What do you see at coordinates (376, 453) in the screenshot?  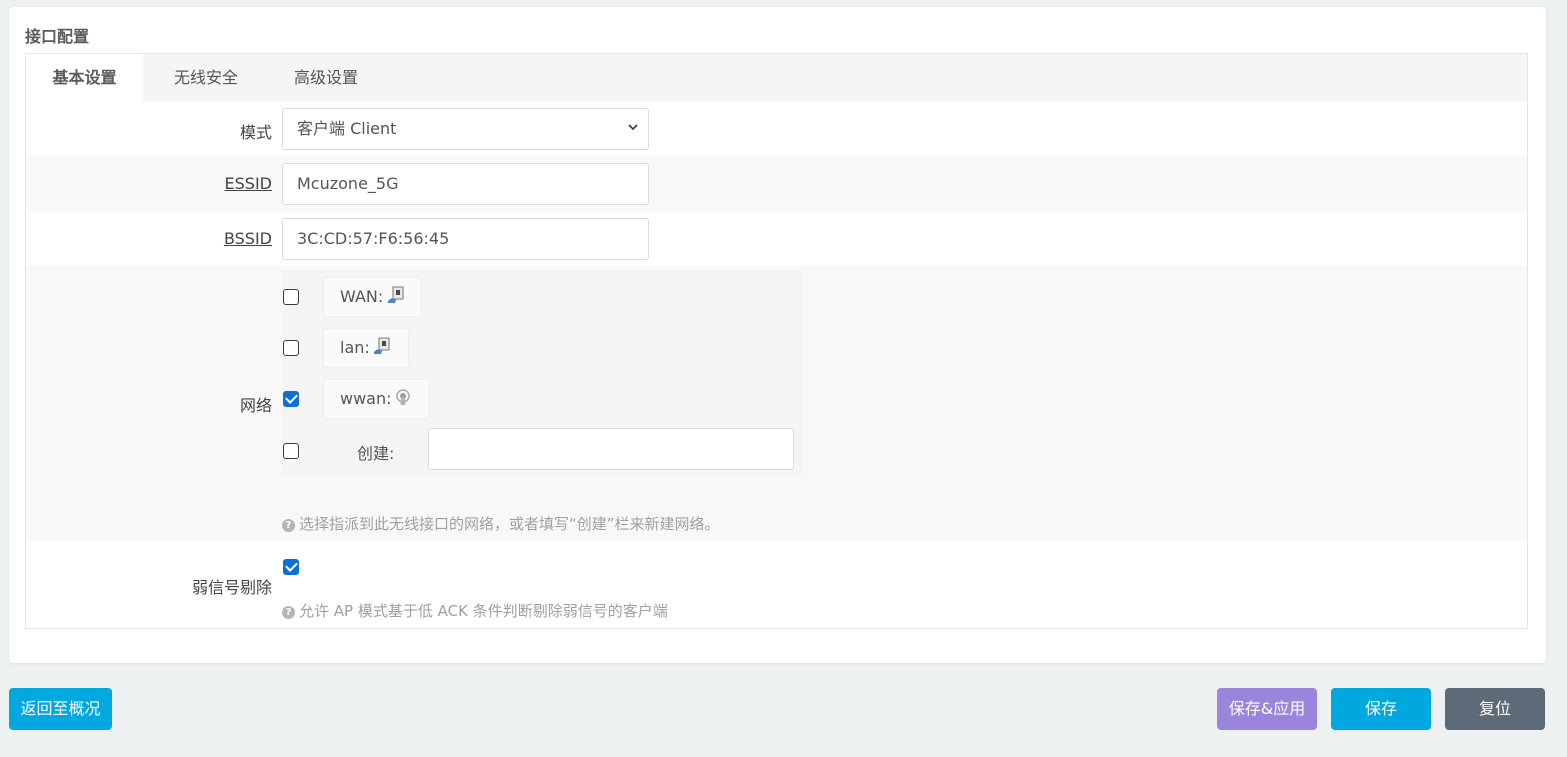 I see `network-create-label: 创建:` at bounding box center [376, 453].